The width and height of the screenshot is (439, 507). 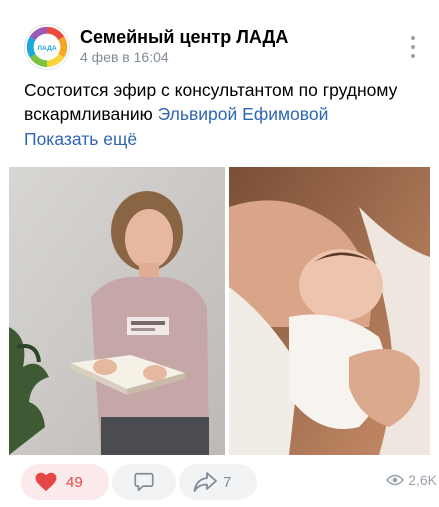 I want to click on community-avatar: ЛАДА, so click(x=47, y=47).